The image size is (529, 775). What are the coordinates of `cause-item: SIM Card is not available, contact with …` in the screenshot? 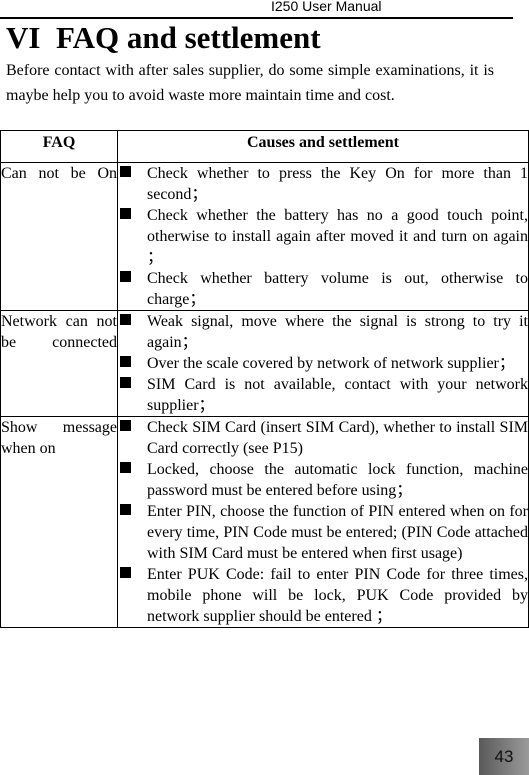 It's located at (323, 395).